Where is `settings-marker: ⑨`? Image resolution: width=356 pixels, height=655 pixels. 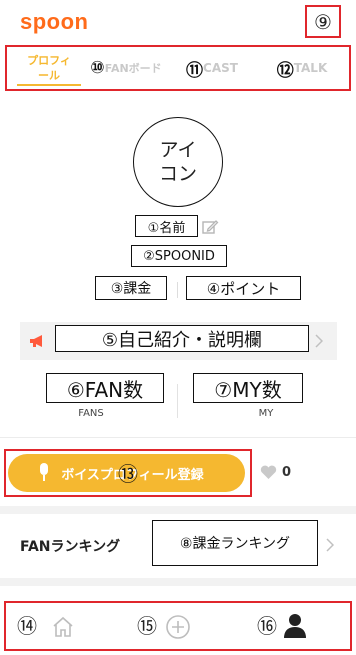 settings-marker: ⑨ is located at coordinates (323, 21).